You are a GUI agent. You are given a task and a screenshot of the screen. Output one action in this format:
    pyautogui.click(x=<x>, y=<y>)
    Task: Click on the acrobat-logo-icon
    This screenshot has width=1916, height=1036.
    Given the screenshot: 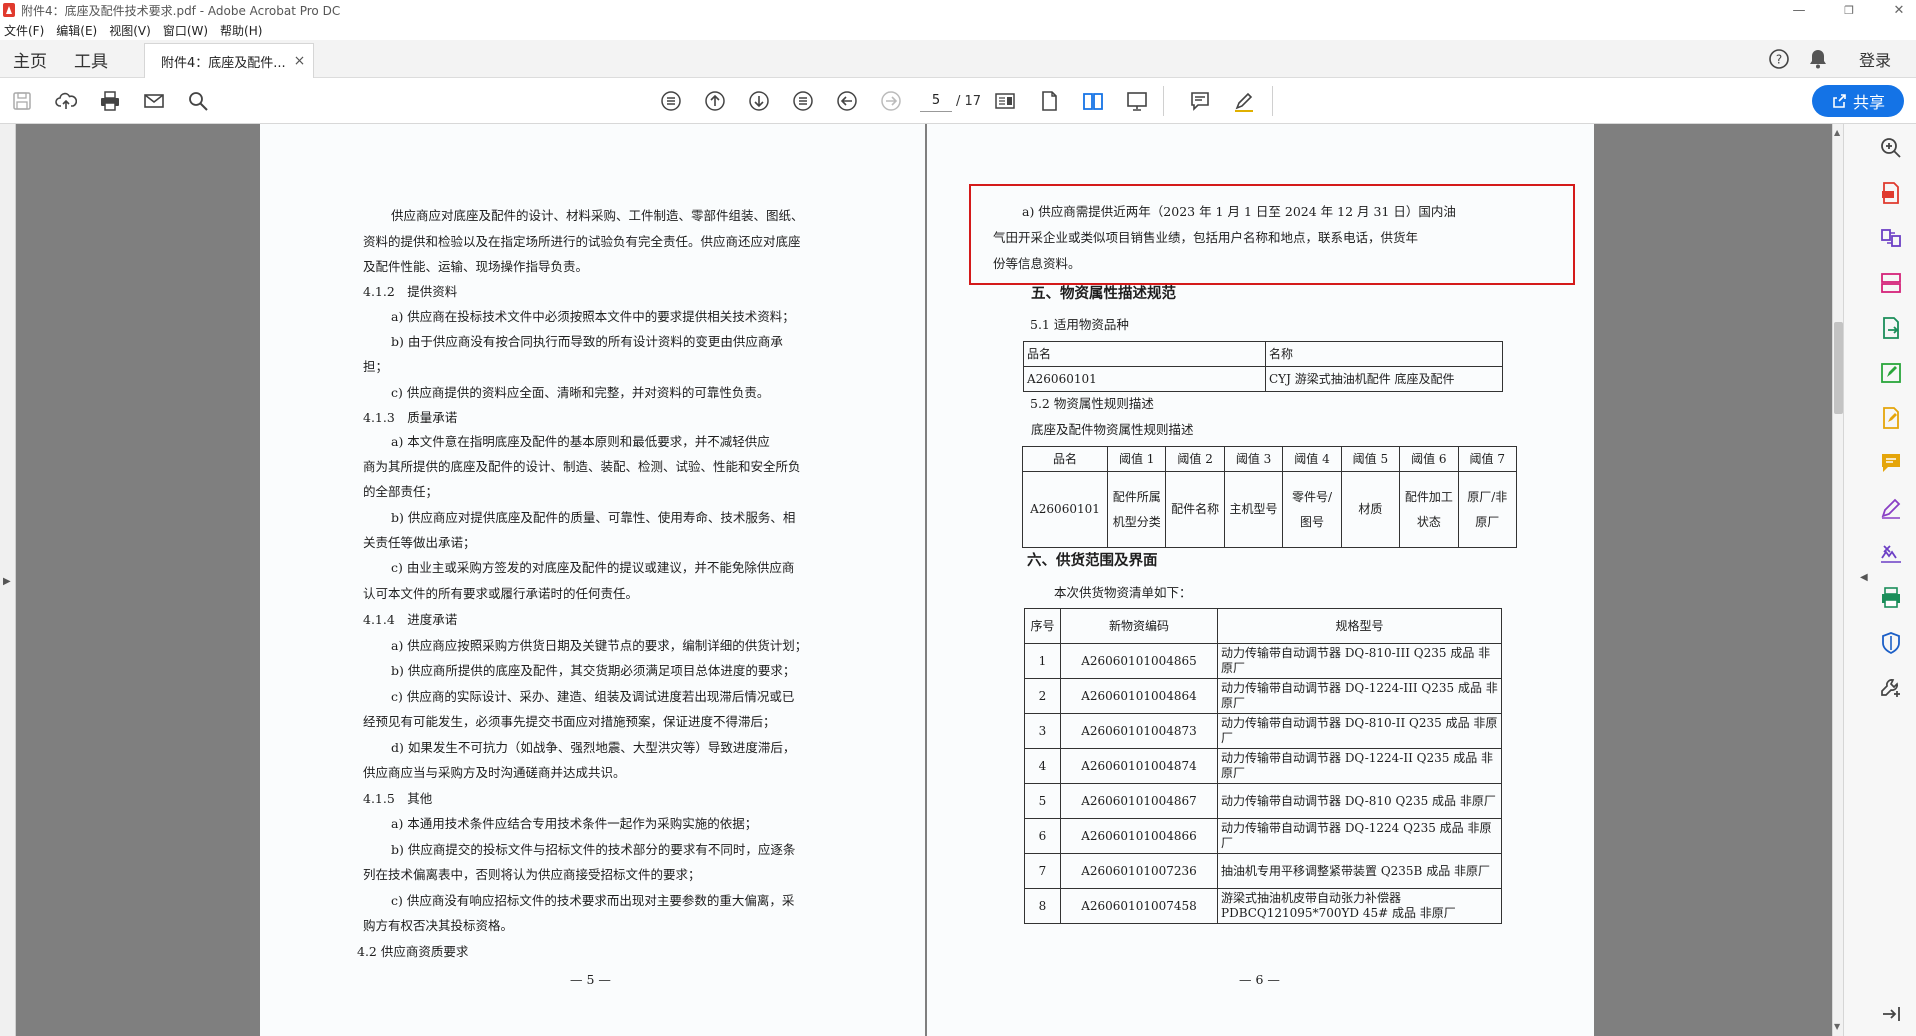 What is the action you would take?
    pyautogui.click(x=9, y=10)
    